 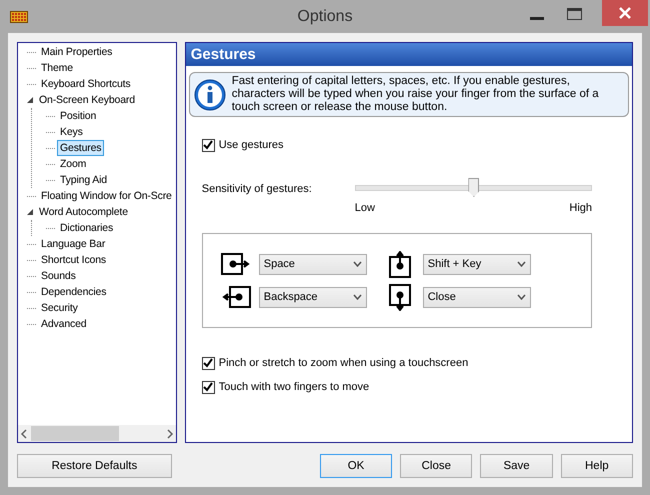 I want to click on tree-item: Main Properties, so click(x=77, y=52).